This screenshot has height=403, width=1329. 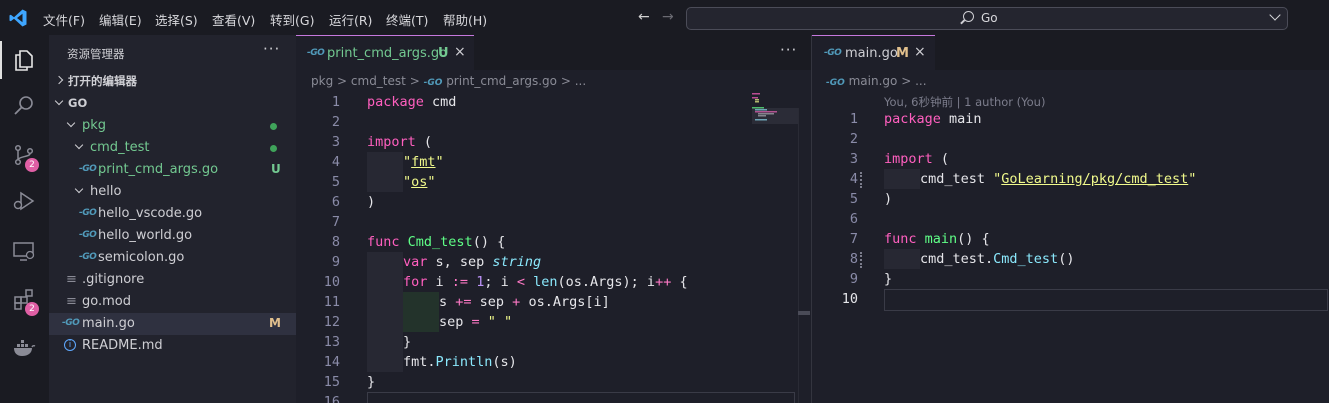 What do you see at coordinates (527, 322) in the screenshot?
I see `code-line: sep = " "` at bounding box center [527, 322].